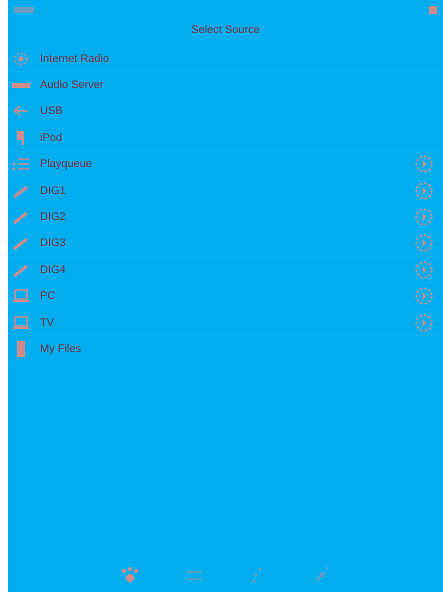 The width and height of the screenshot is (443, 592). Describe the element at coordinates (433, 10) in the screenshot. I see `battery-icon` at that location.